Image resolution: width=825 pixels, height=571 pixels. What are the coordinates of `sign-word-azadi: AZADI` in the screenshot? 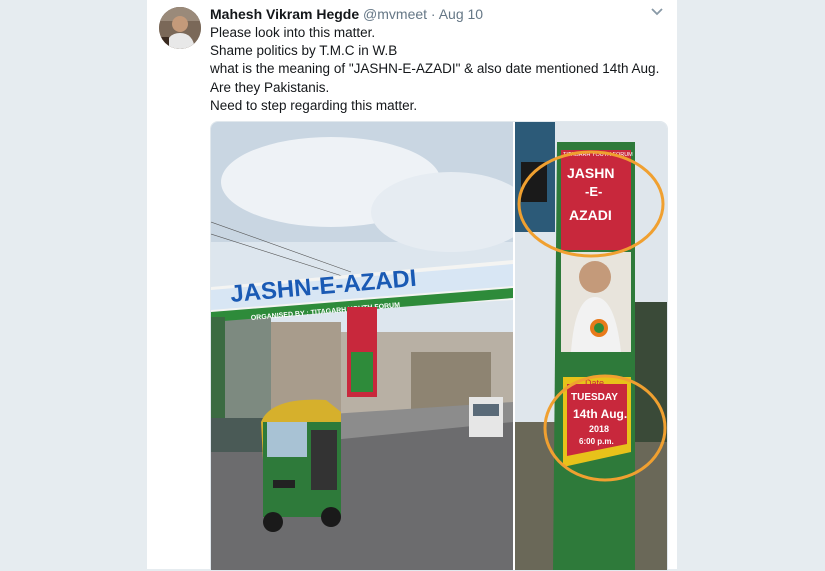 It's located at (590, 215).